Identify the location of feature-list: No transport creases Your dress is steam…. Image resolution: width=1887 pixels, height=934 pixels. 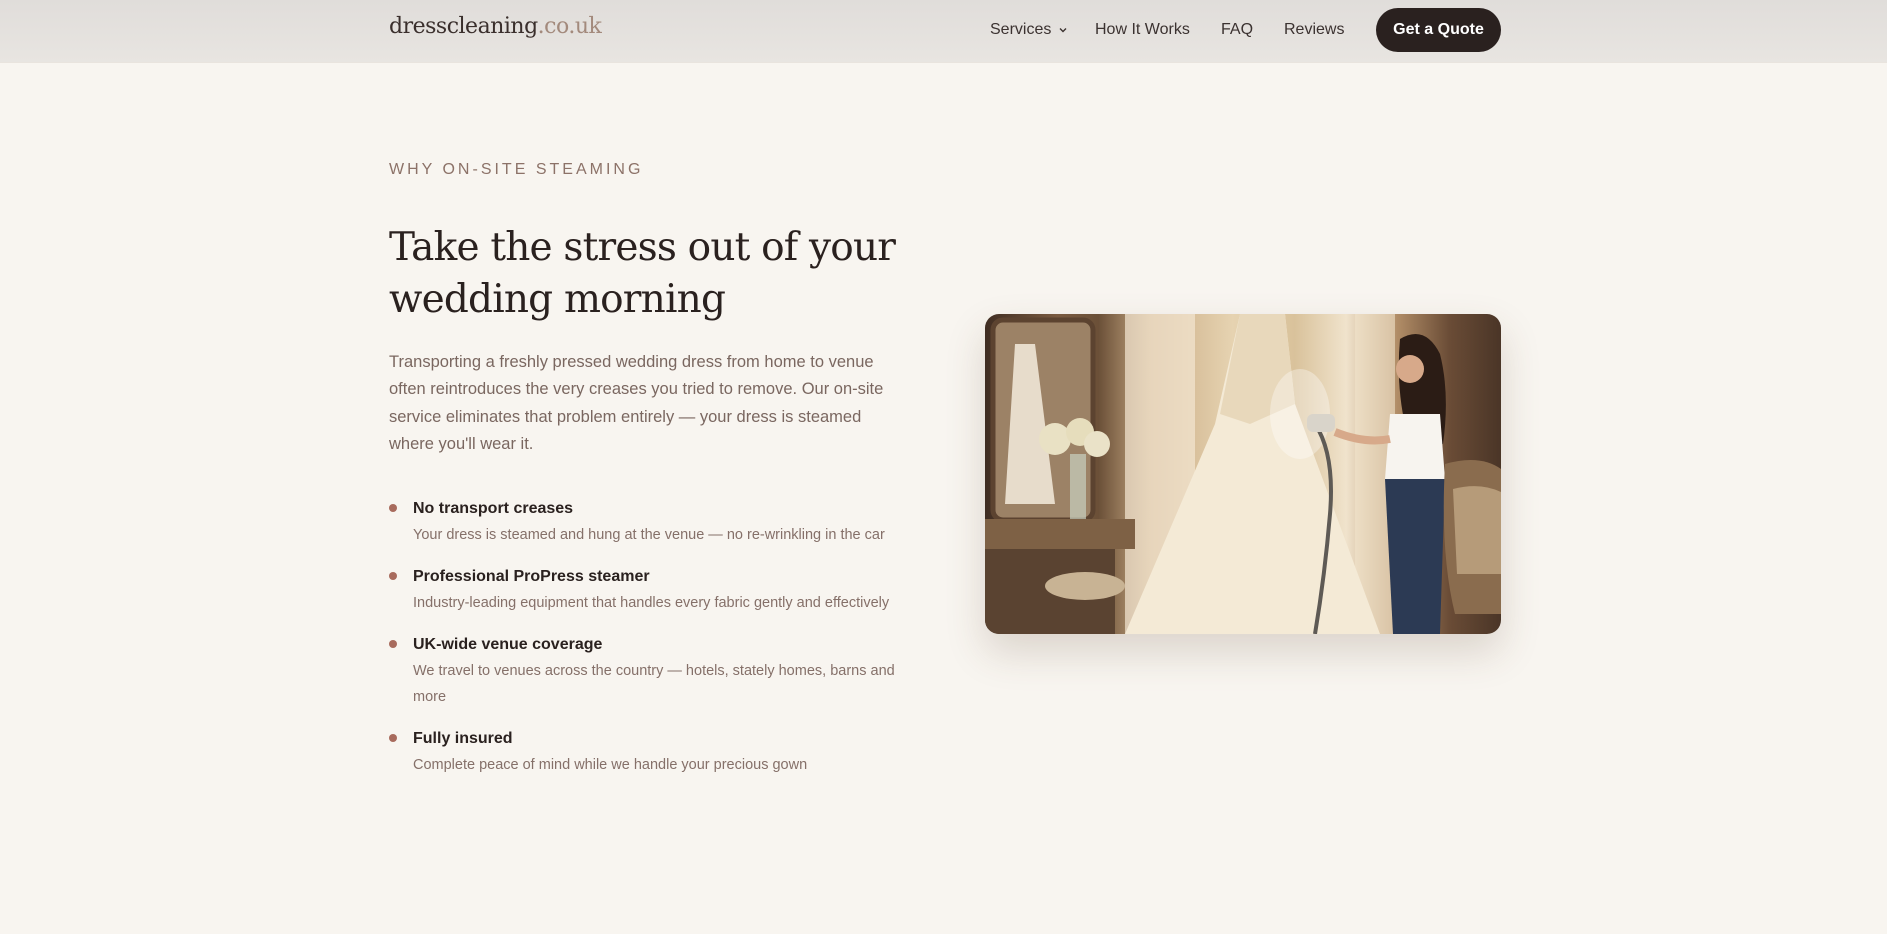
(659, 647).